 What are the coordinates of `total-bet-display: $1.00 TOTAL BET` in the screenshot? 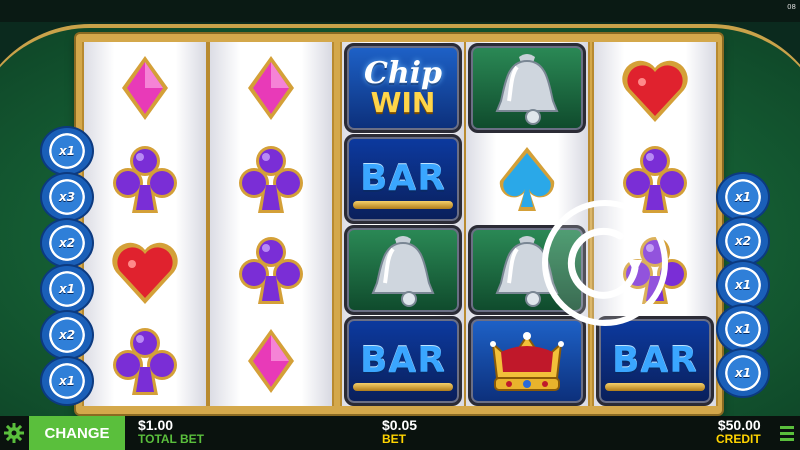 It's located at (171, 432).